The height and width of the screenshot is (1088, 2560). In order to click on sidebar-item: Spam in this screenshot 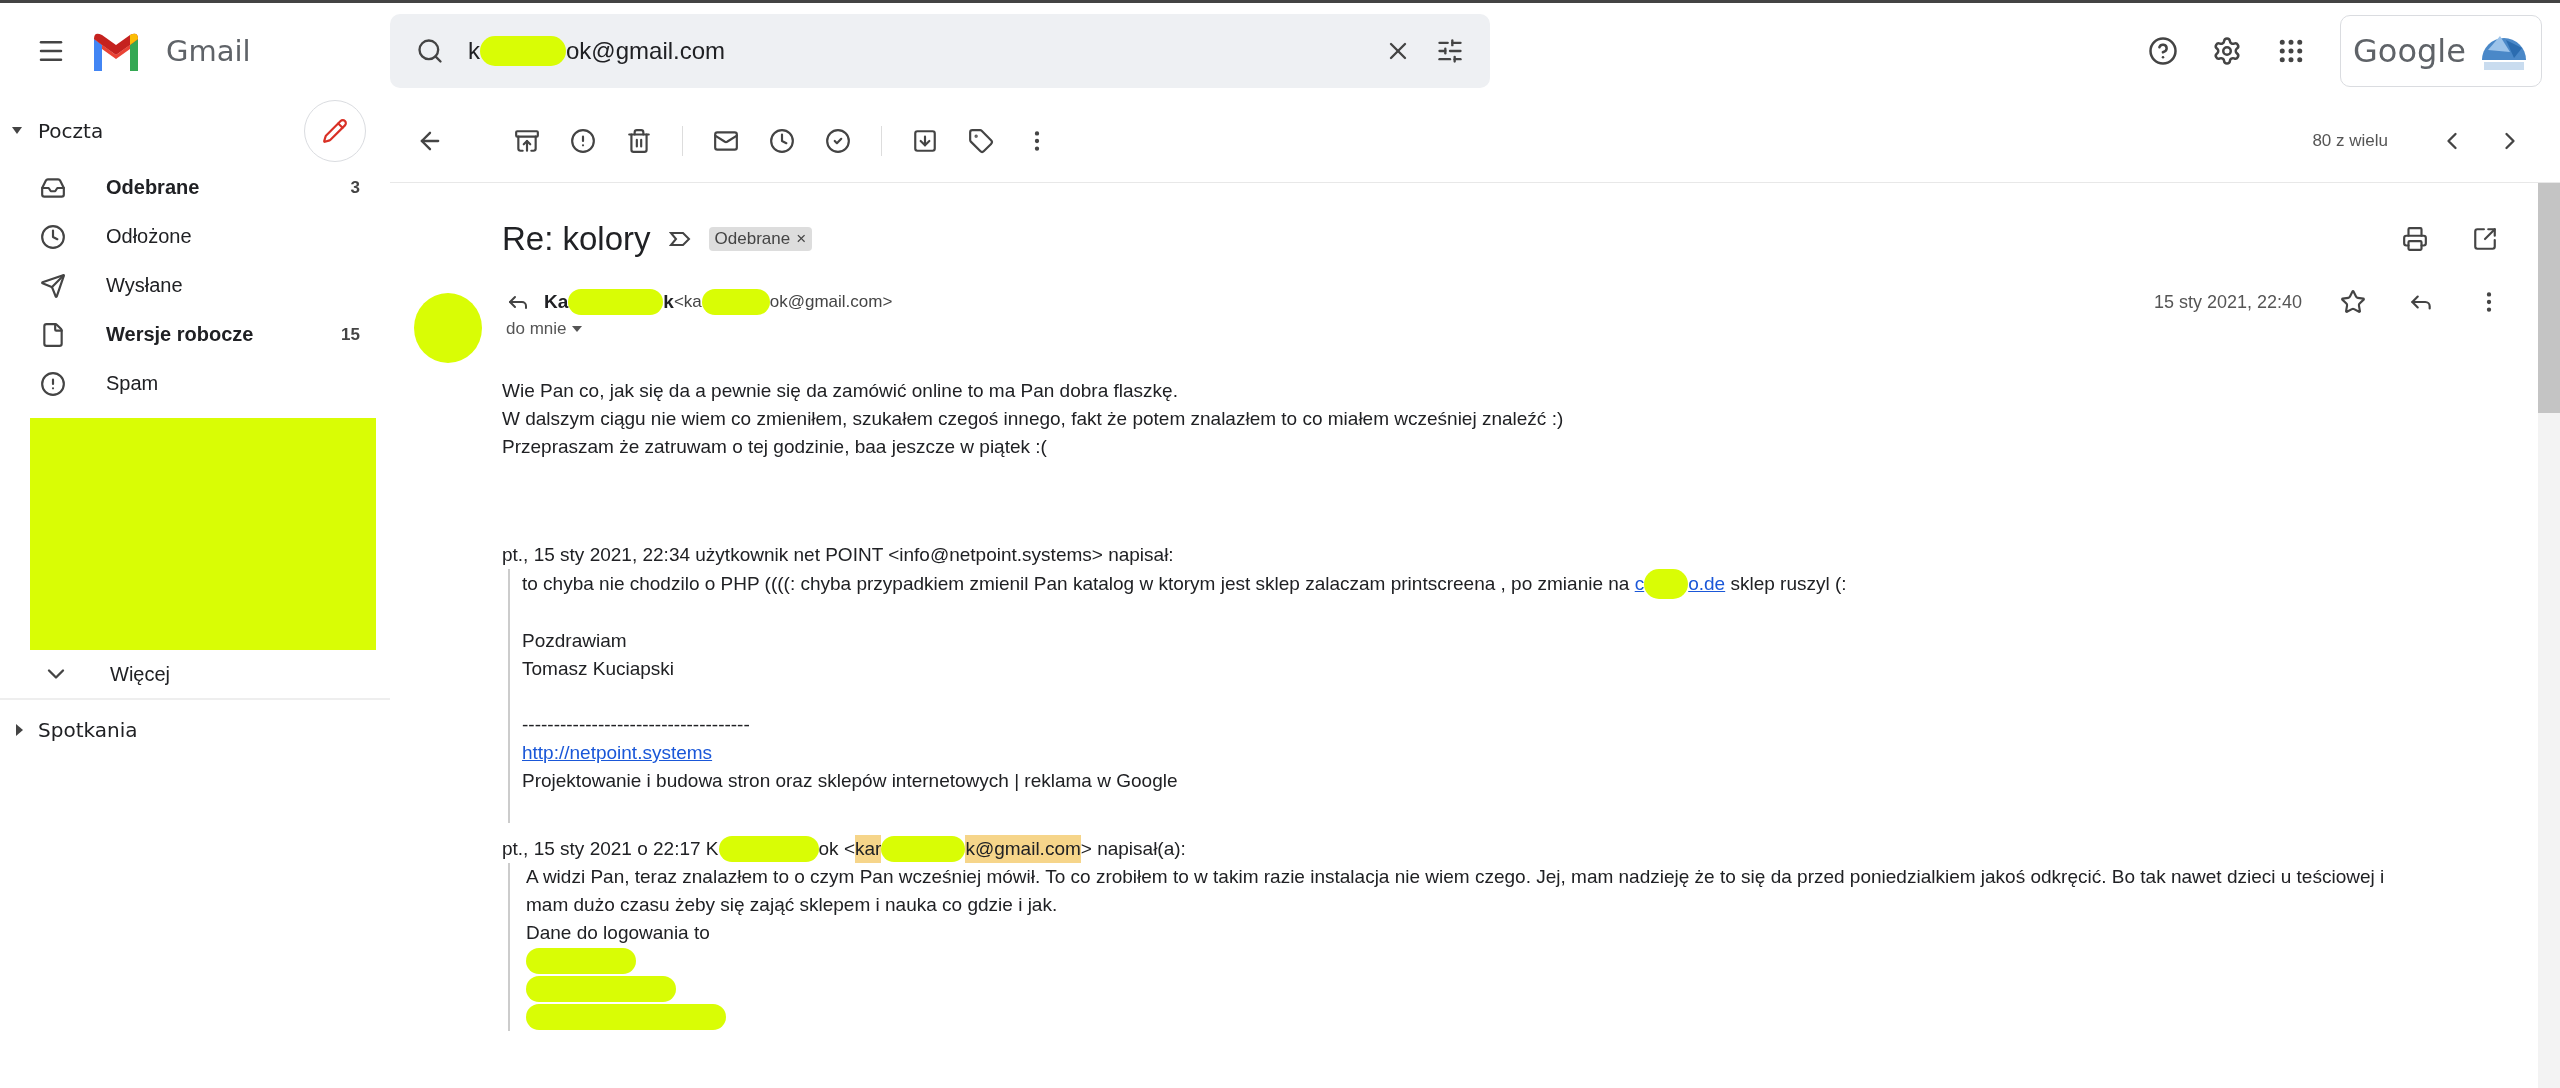, I will do `click(195, 383)`.